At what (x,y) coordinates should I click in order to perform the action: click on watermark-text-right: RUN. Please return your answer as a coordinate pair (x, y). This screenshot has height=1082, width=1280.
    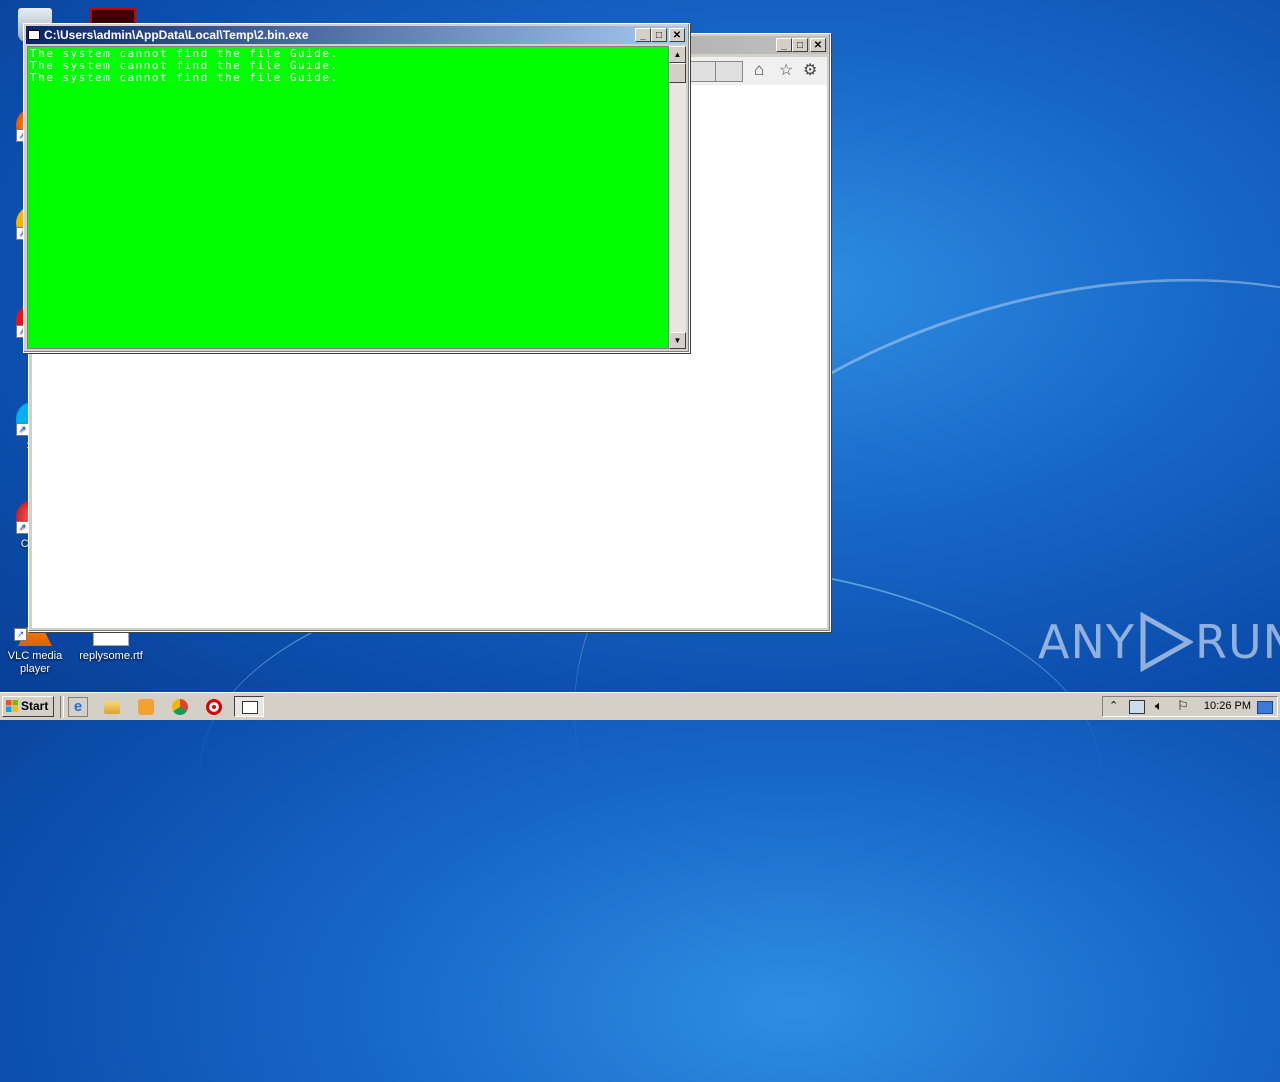
    Looking at the image, I should click on (1237, 642).